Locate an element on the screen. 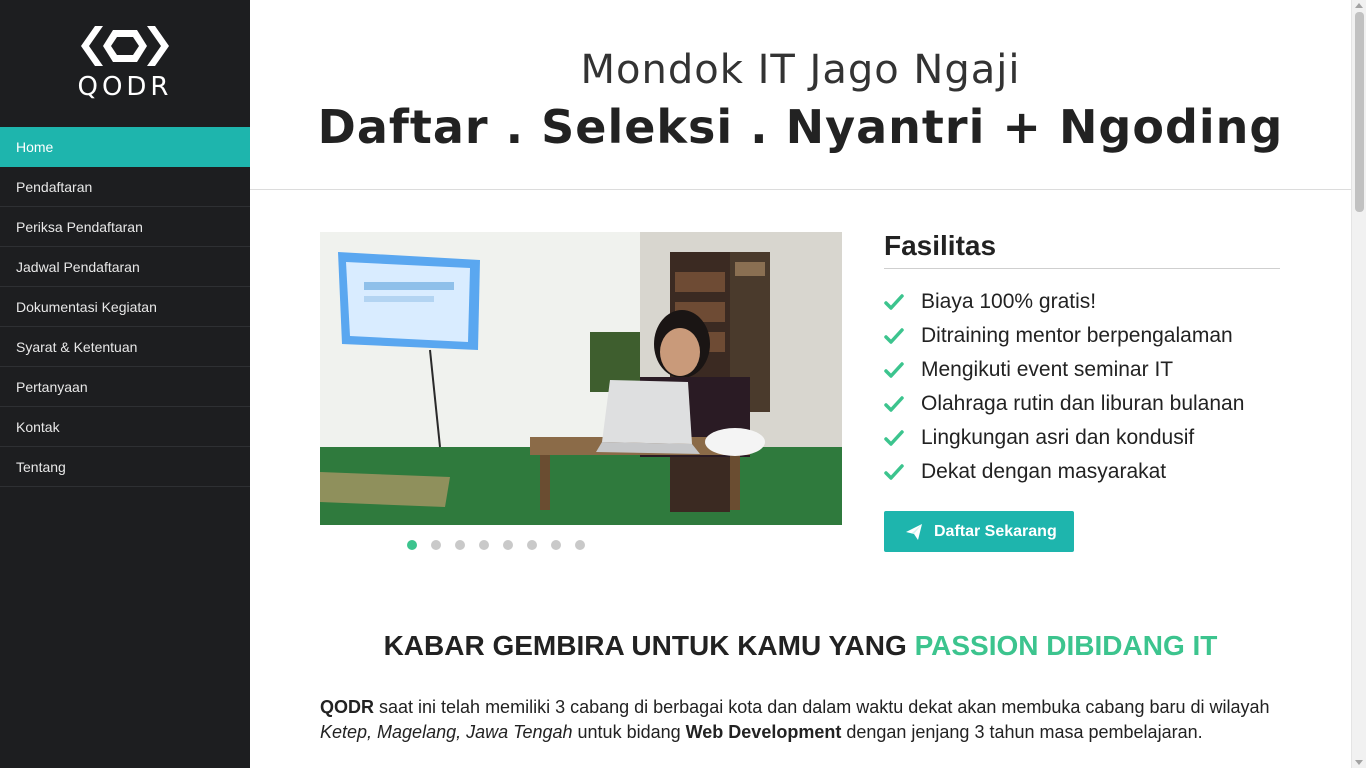  cta-label: Daftar Sekarang is located at coordinates (995, 531).